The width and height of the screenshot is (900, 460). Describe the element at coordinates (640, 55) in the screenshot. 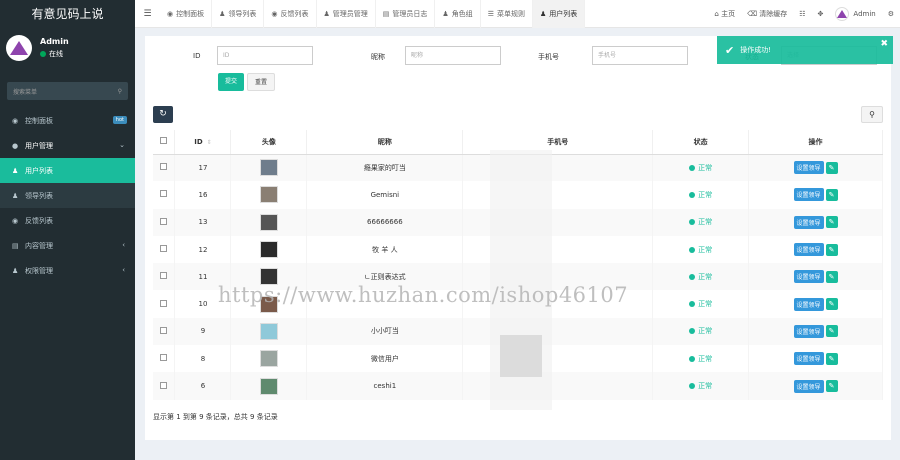

I see `phone-filter-input: 手机号` at that location.